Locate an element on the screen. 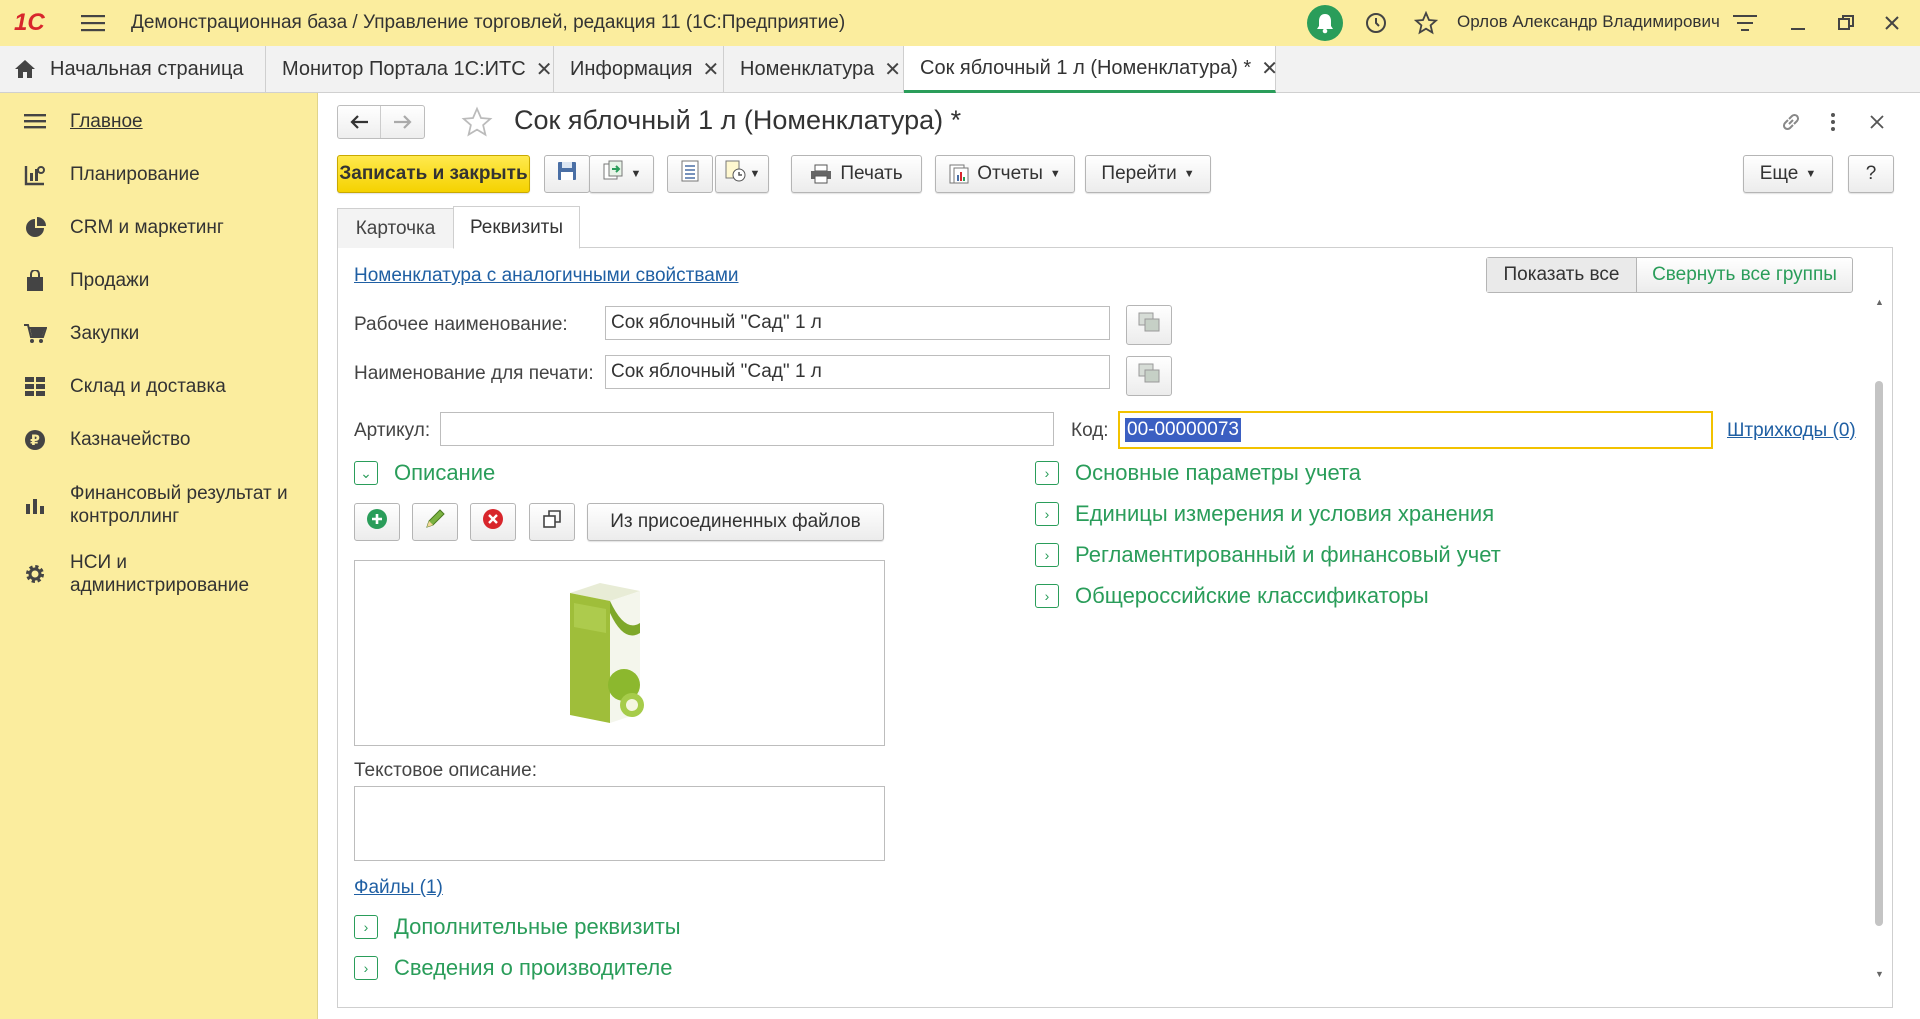 The height and width of the screenshot is (1019, 1920). sidebar-item-warehouse: Склад и доставка is located at coordinates (159, 387).